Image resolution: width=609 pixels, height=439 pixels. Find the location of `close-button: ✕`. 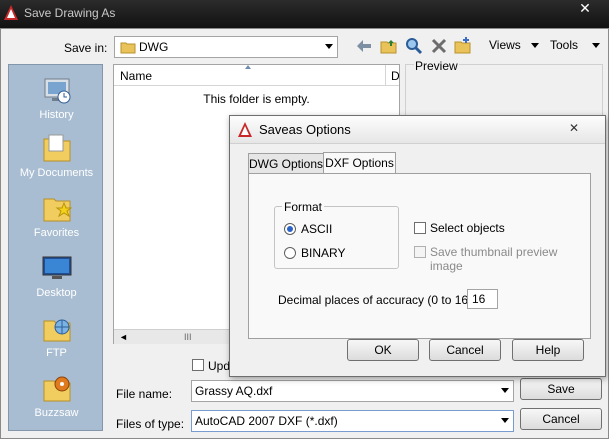

close-button: ✕ is located at coordinates (585, 9).